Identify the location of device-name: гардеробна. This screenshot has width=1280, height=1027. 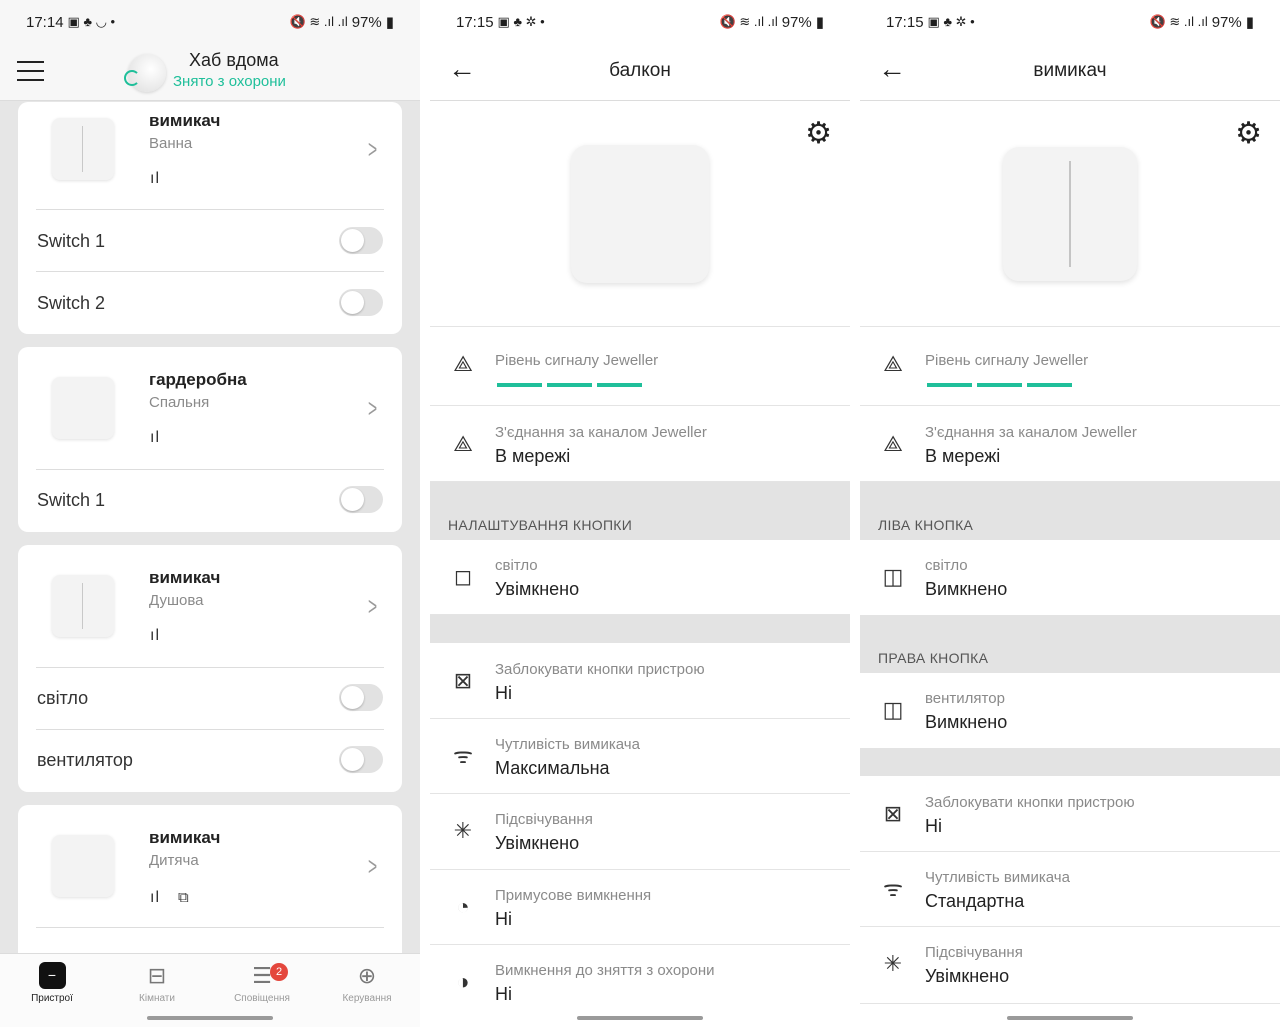
(198, 380).